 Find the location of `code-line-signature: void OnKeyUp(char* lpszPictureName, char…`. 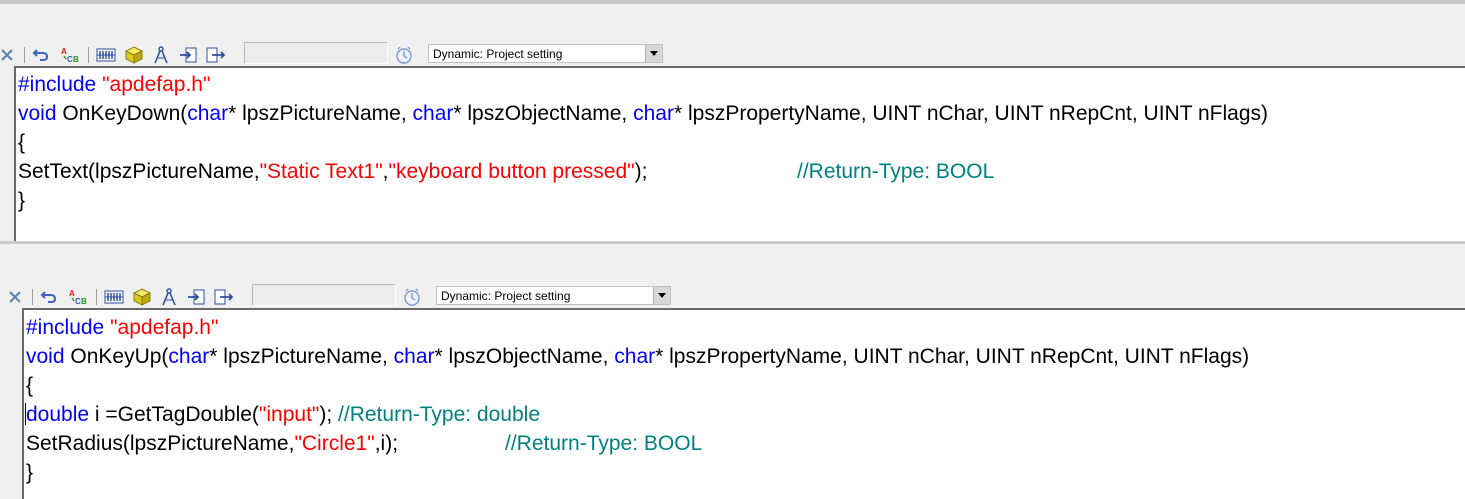

code-line-signature: void OnKeyUp(char* lpszPictureName, char… is located at coordinates (638, 356).